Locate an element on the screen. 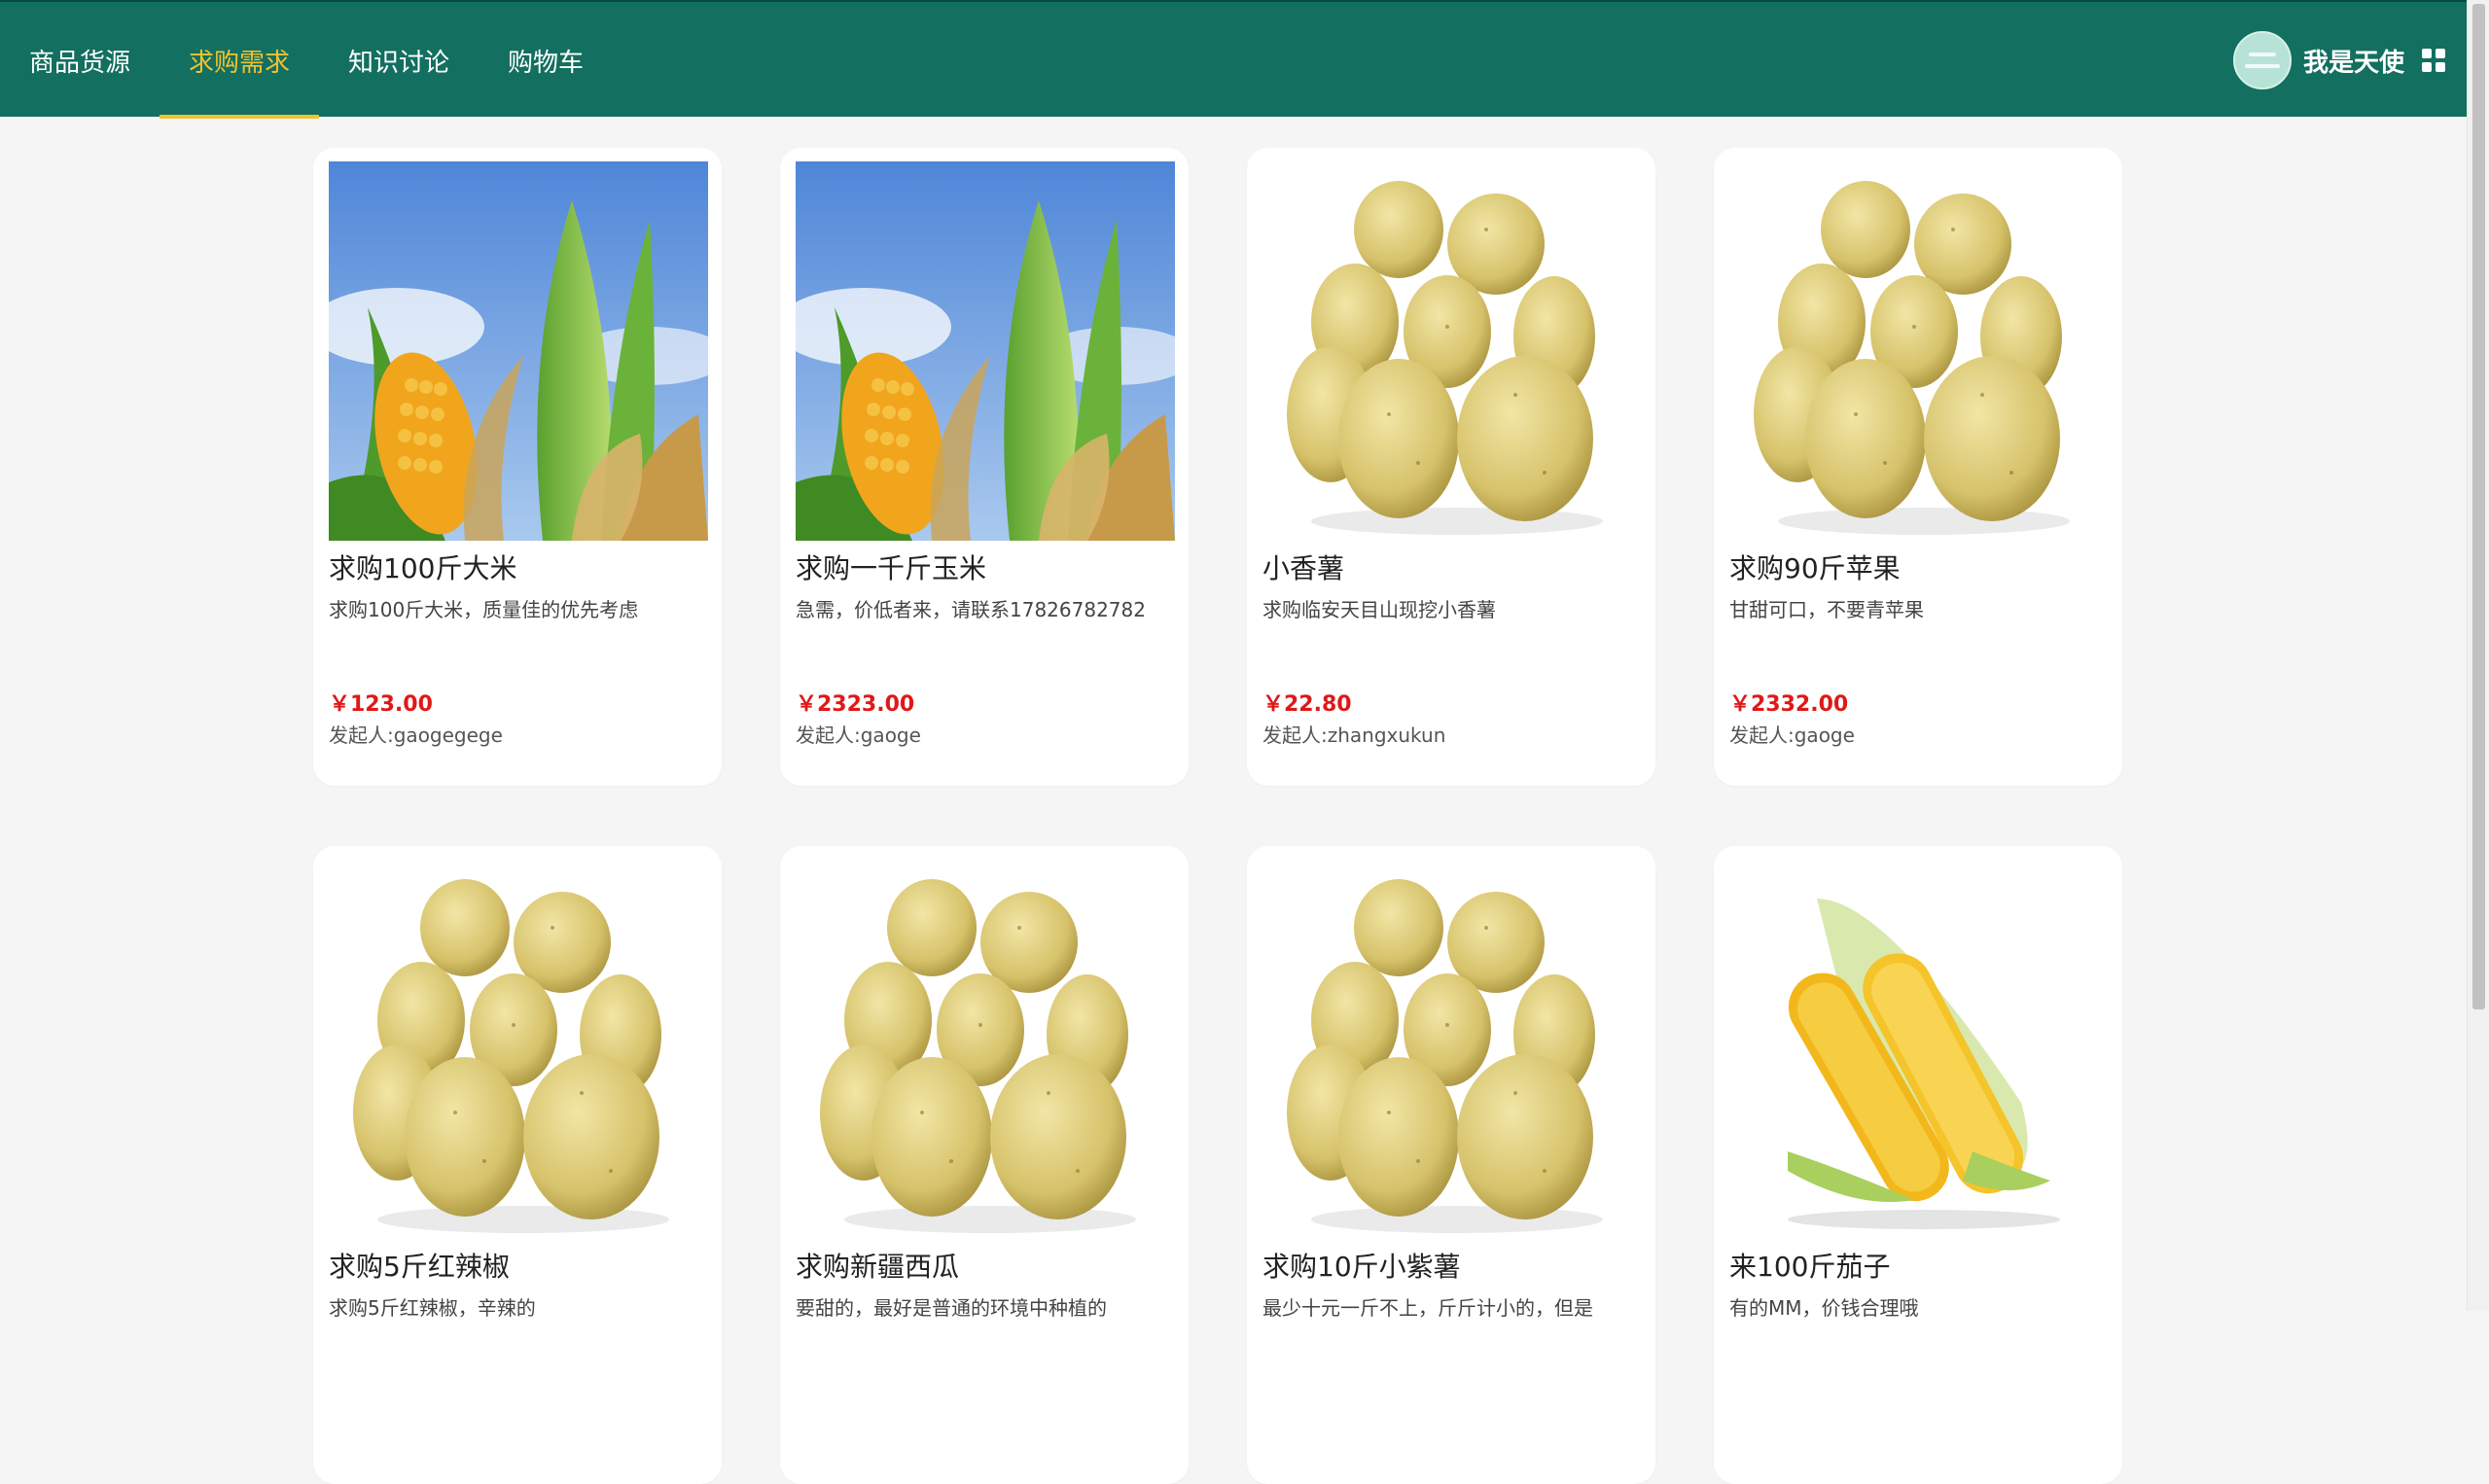 Image resolution: width=2489 pixels, height=1484 pixels. card-title: 求购新疆西瓜 is located at coordinates (984, 1268).